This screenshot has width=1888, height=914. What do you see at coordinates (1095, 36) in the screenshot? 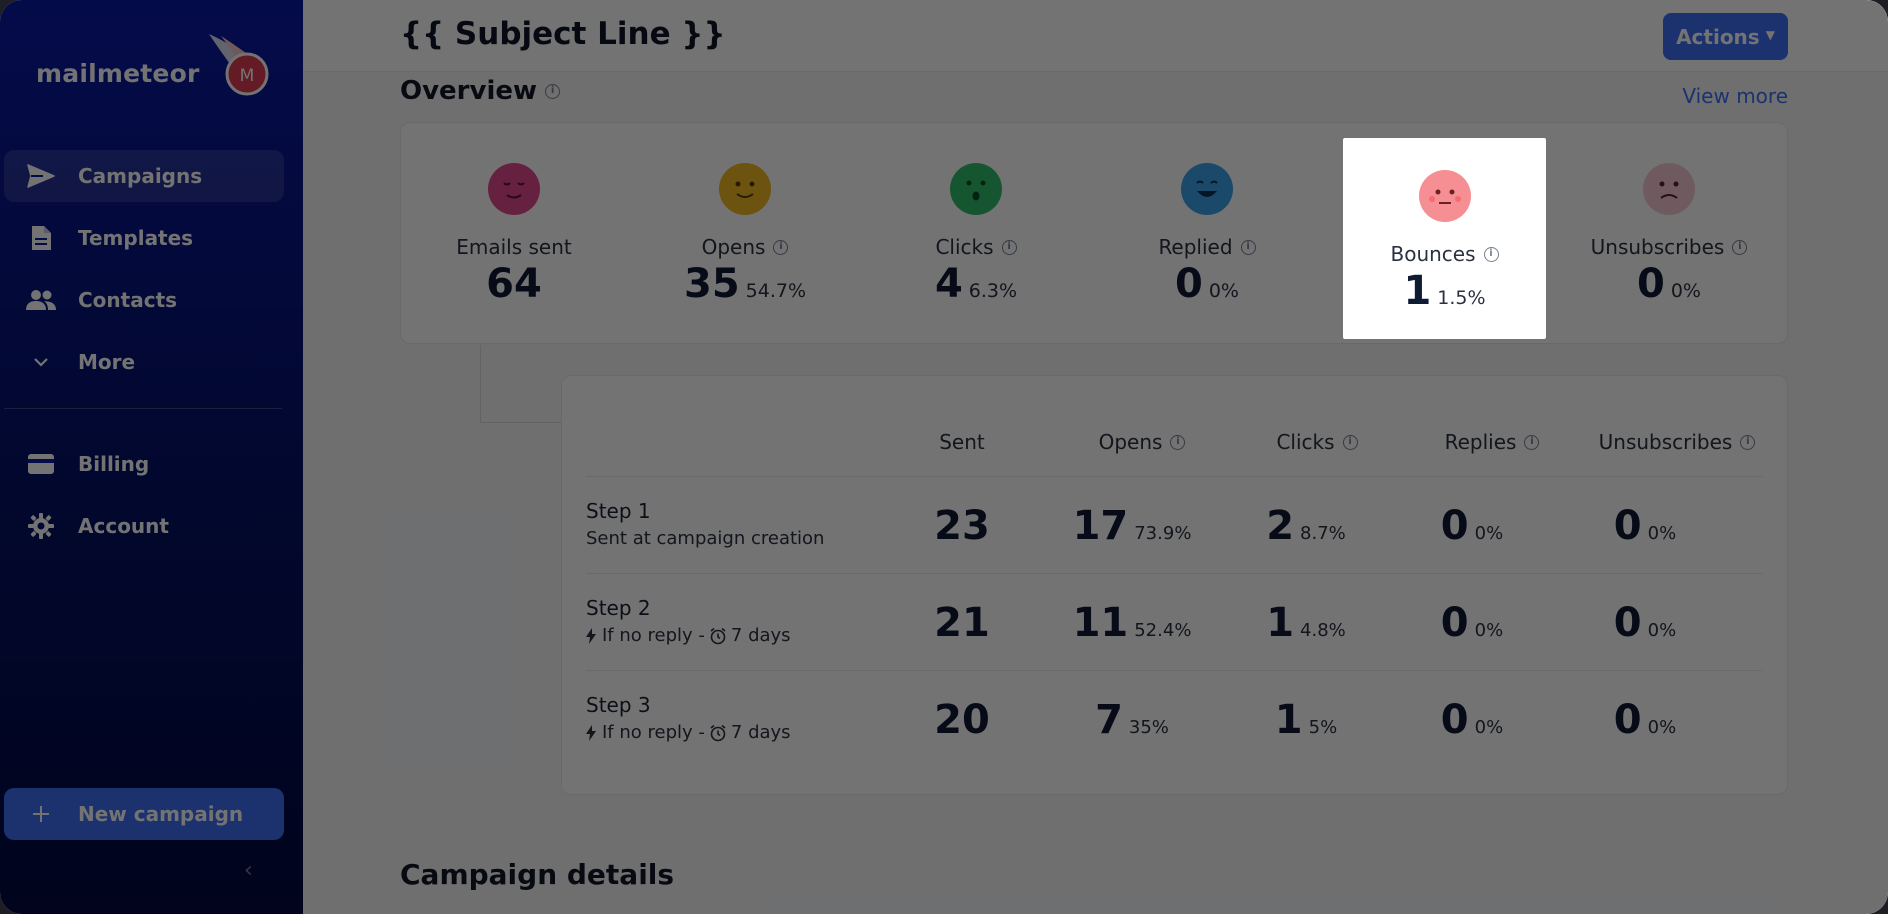
I see `topbar: {{ Subject Line }} Actions ▼` at bounding box center [1095, 36].